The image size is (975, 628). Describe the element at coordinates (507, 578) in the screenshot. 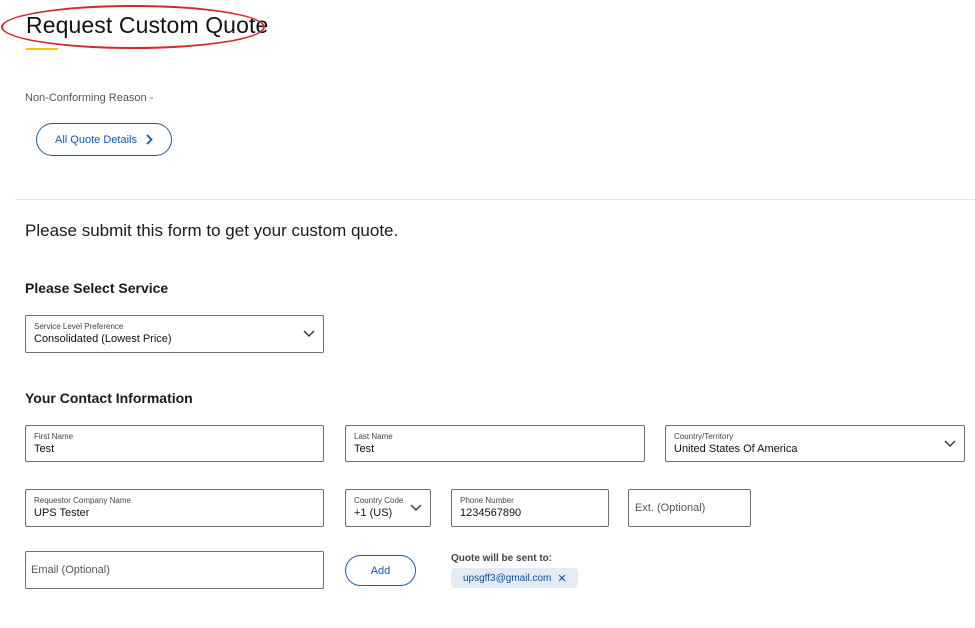

I see `email-chip-text: upsgff3@gmail.com` at that location.